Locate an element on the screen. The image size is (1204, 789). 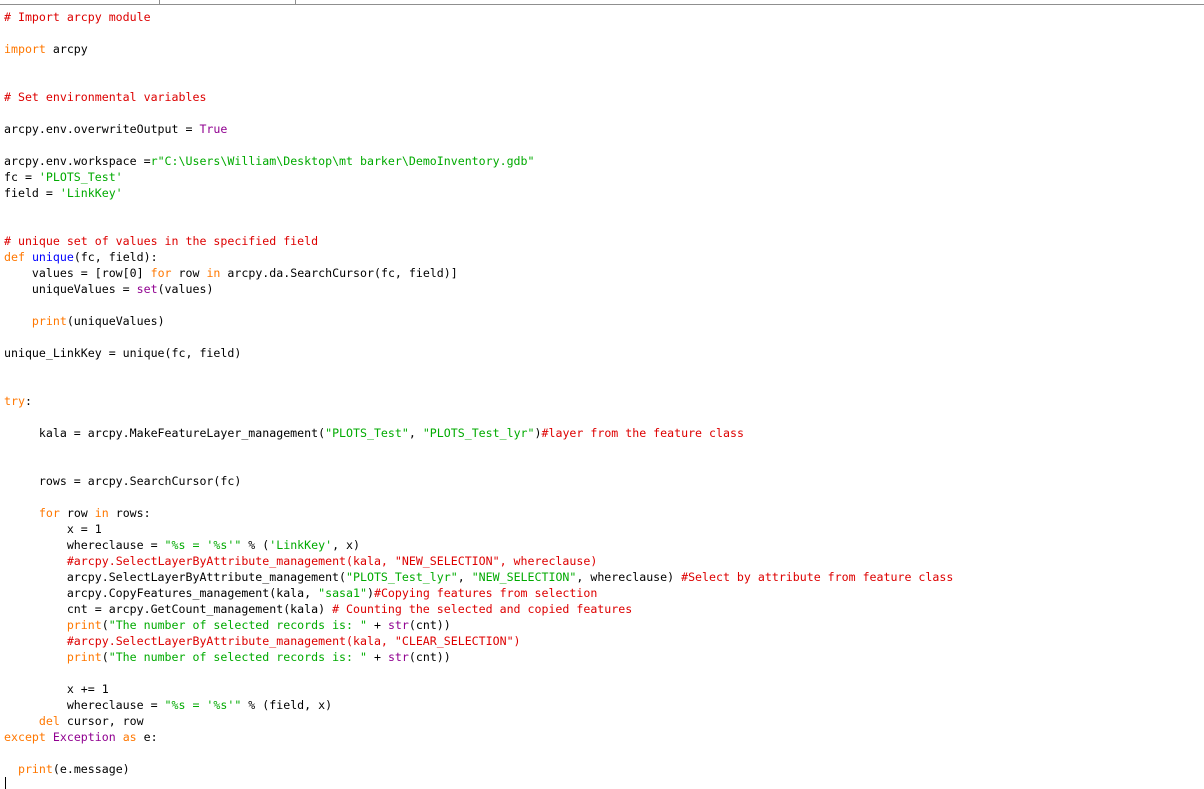
code-token: (values) is located at coordinates (185, 289).